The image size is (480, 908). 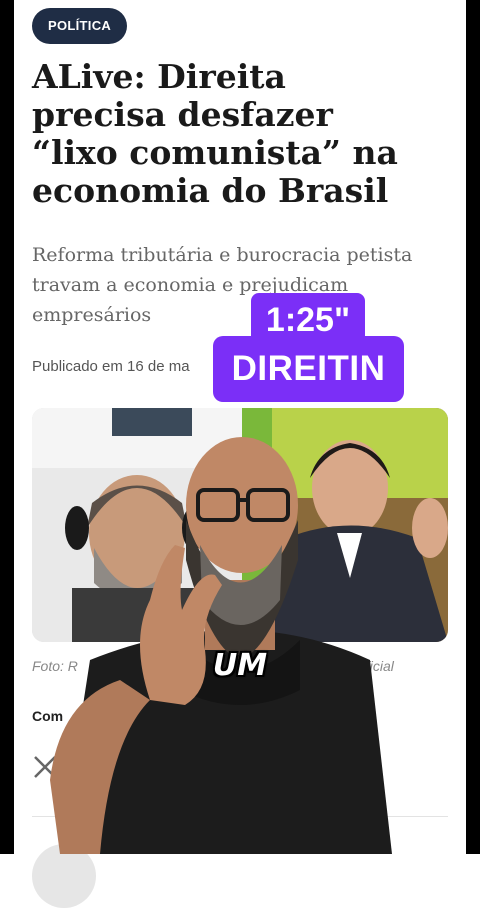 I want to click on category-badge: POLÍTICA, so click(x=80, y=26).